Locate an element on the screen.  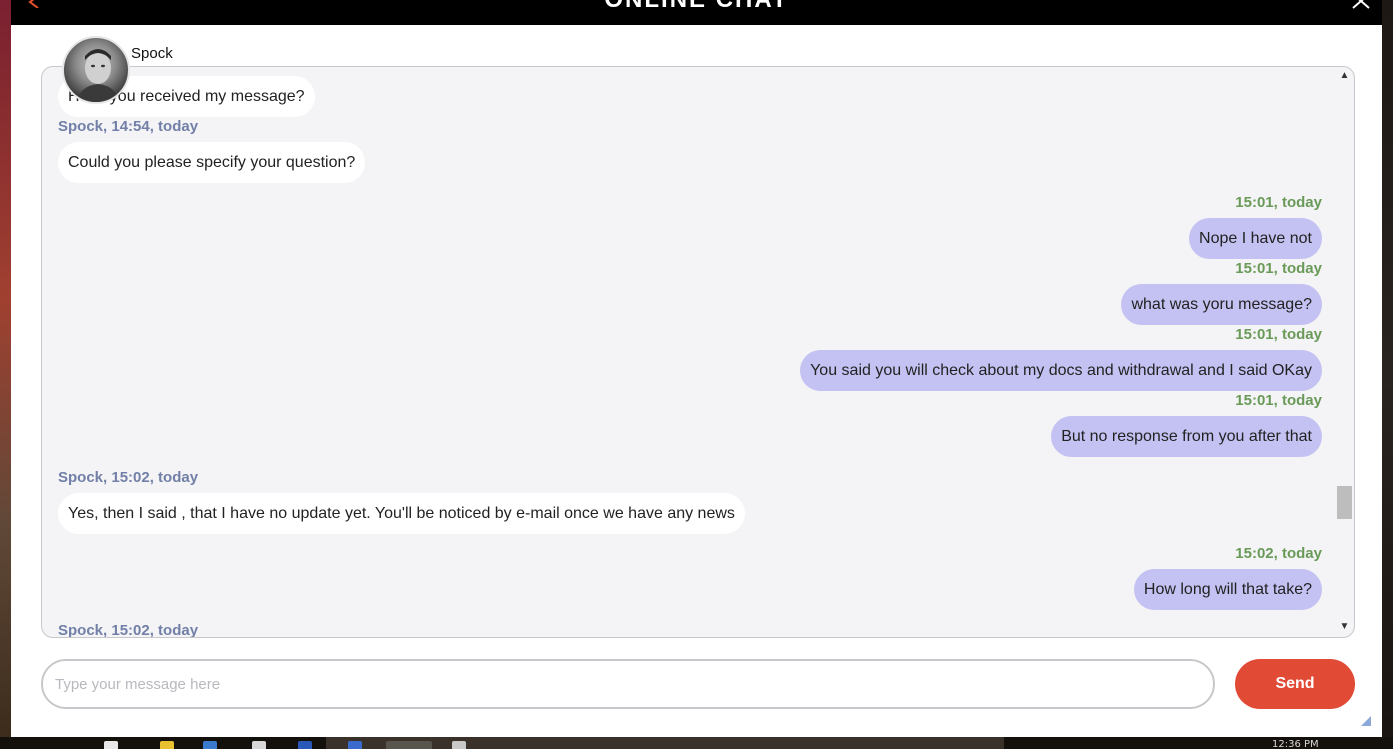
resize-handle-icon is located at coordinates (1366, 721).